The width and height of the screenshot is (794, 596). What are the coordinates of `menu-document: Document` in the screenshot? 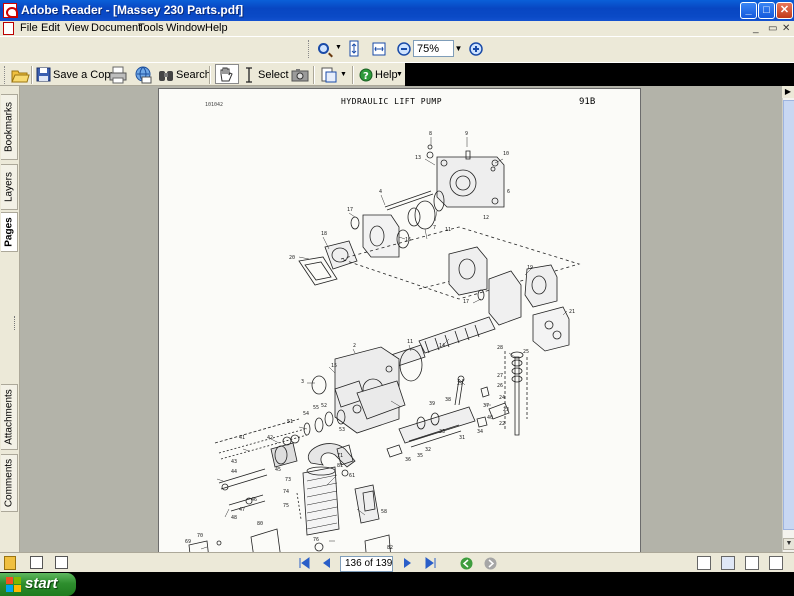 It's located at (116, 28).